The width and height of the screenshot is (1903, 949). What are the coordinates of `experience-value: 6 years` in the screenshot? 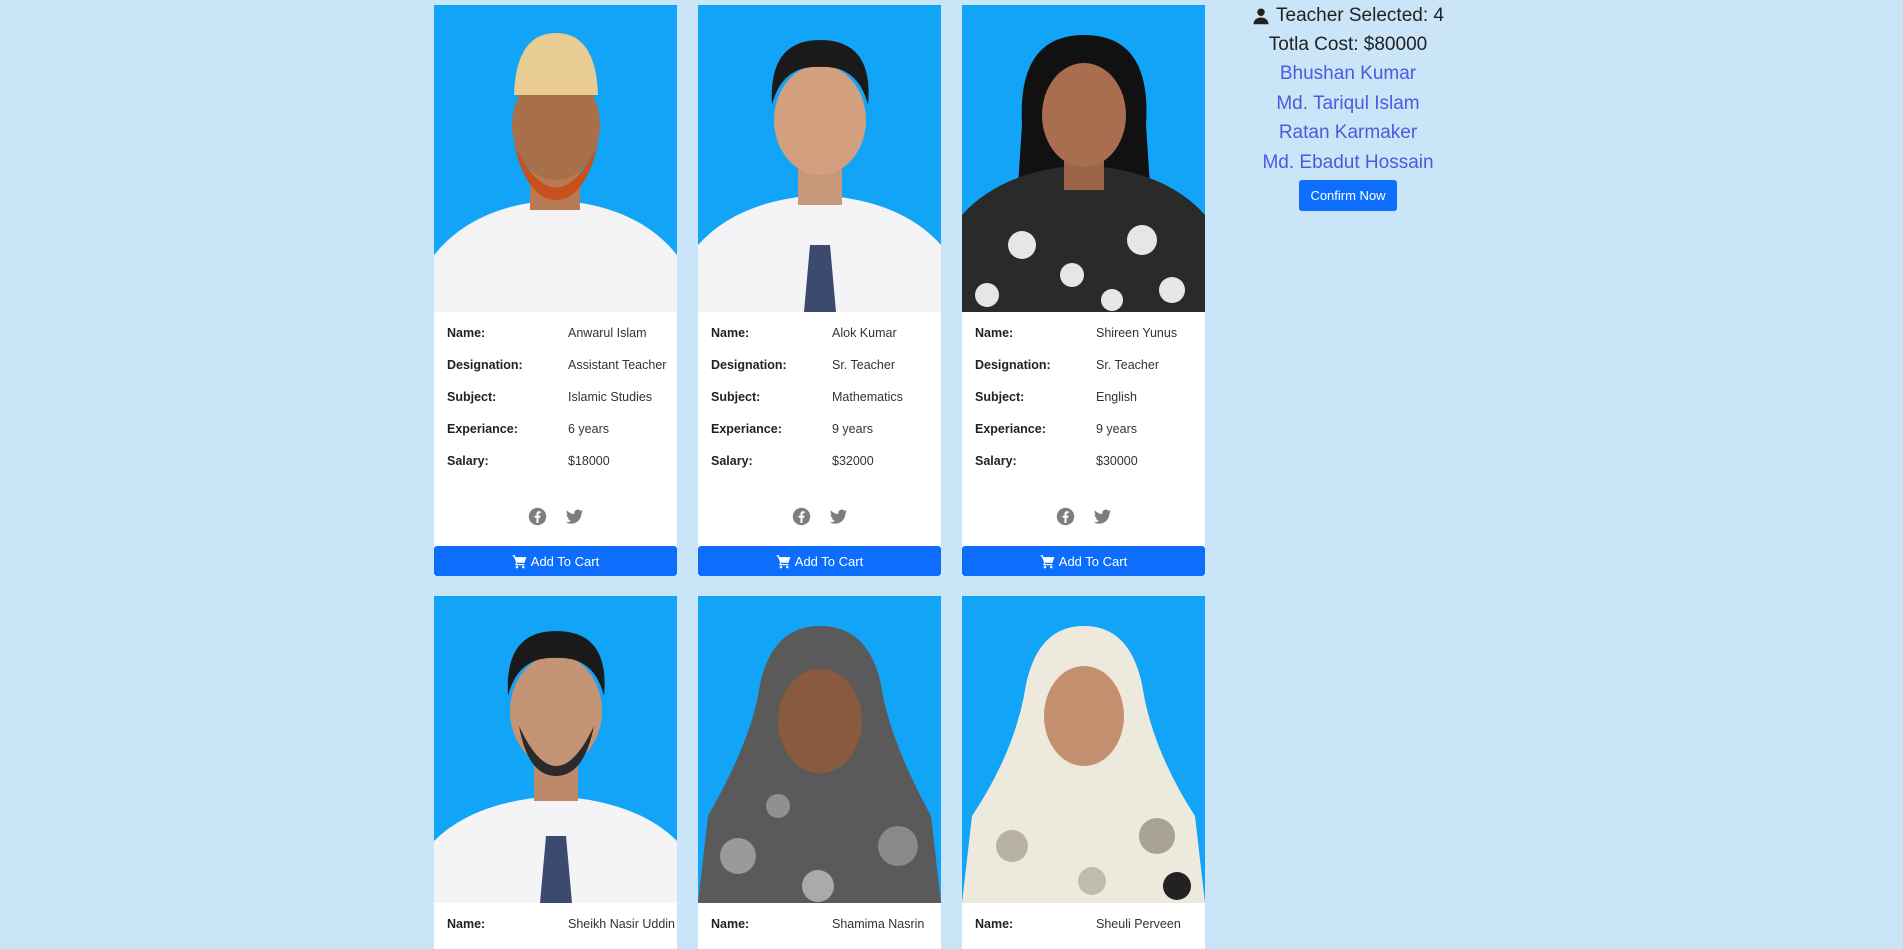 It's located at (588, 429).